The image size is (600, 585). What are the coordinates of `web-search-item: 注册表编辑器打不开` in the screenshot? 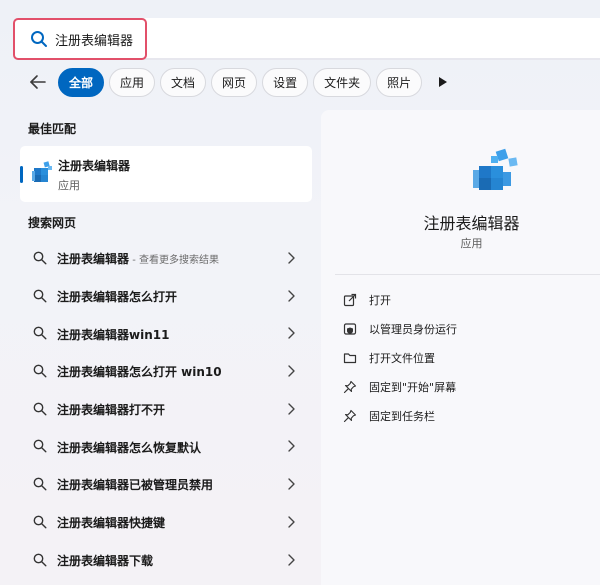 It's located at (166, 410).